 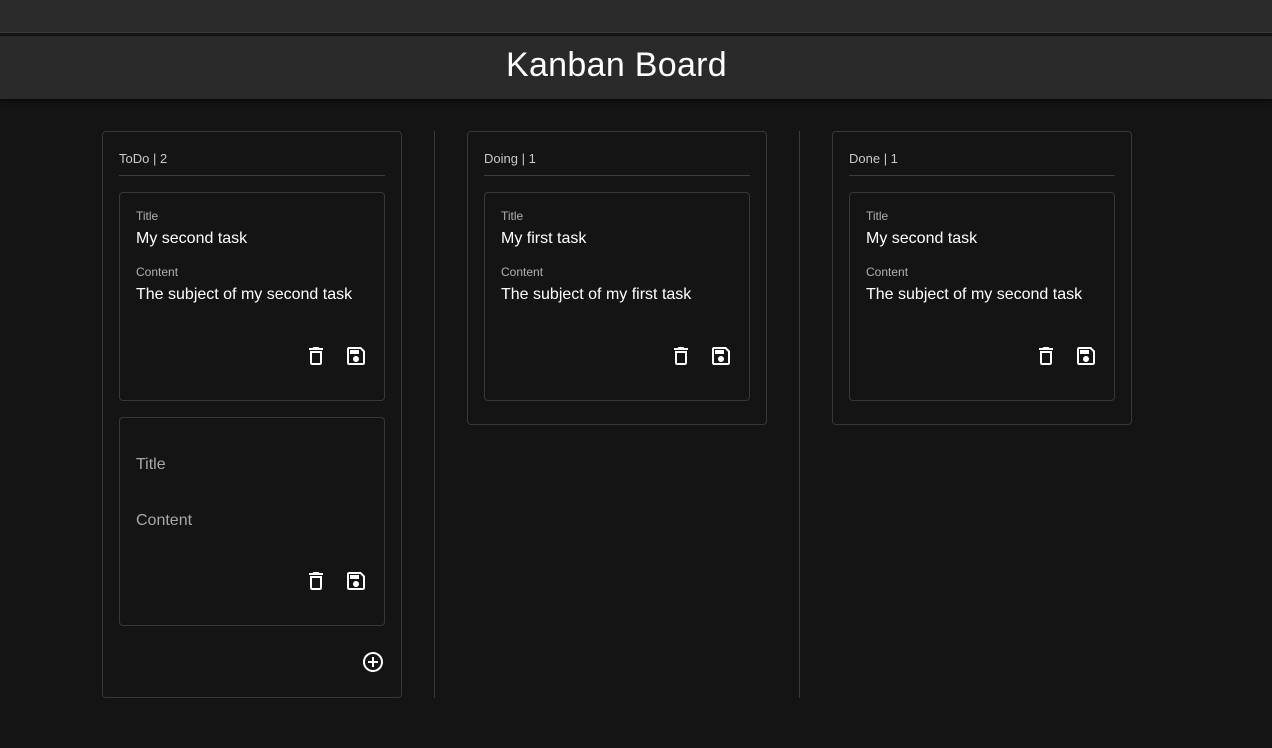 I want to click on column-header: Doing | 1, so click(x=617, y=154).